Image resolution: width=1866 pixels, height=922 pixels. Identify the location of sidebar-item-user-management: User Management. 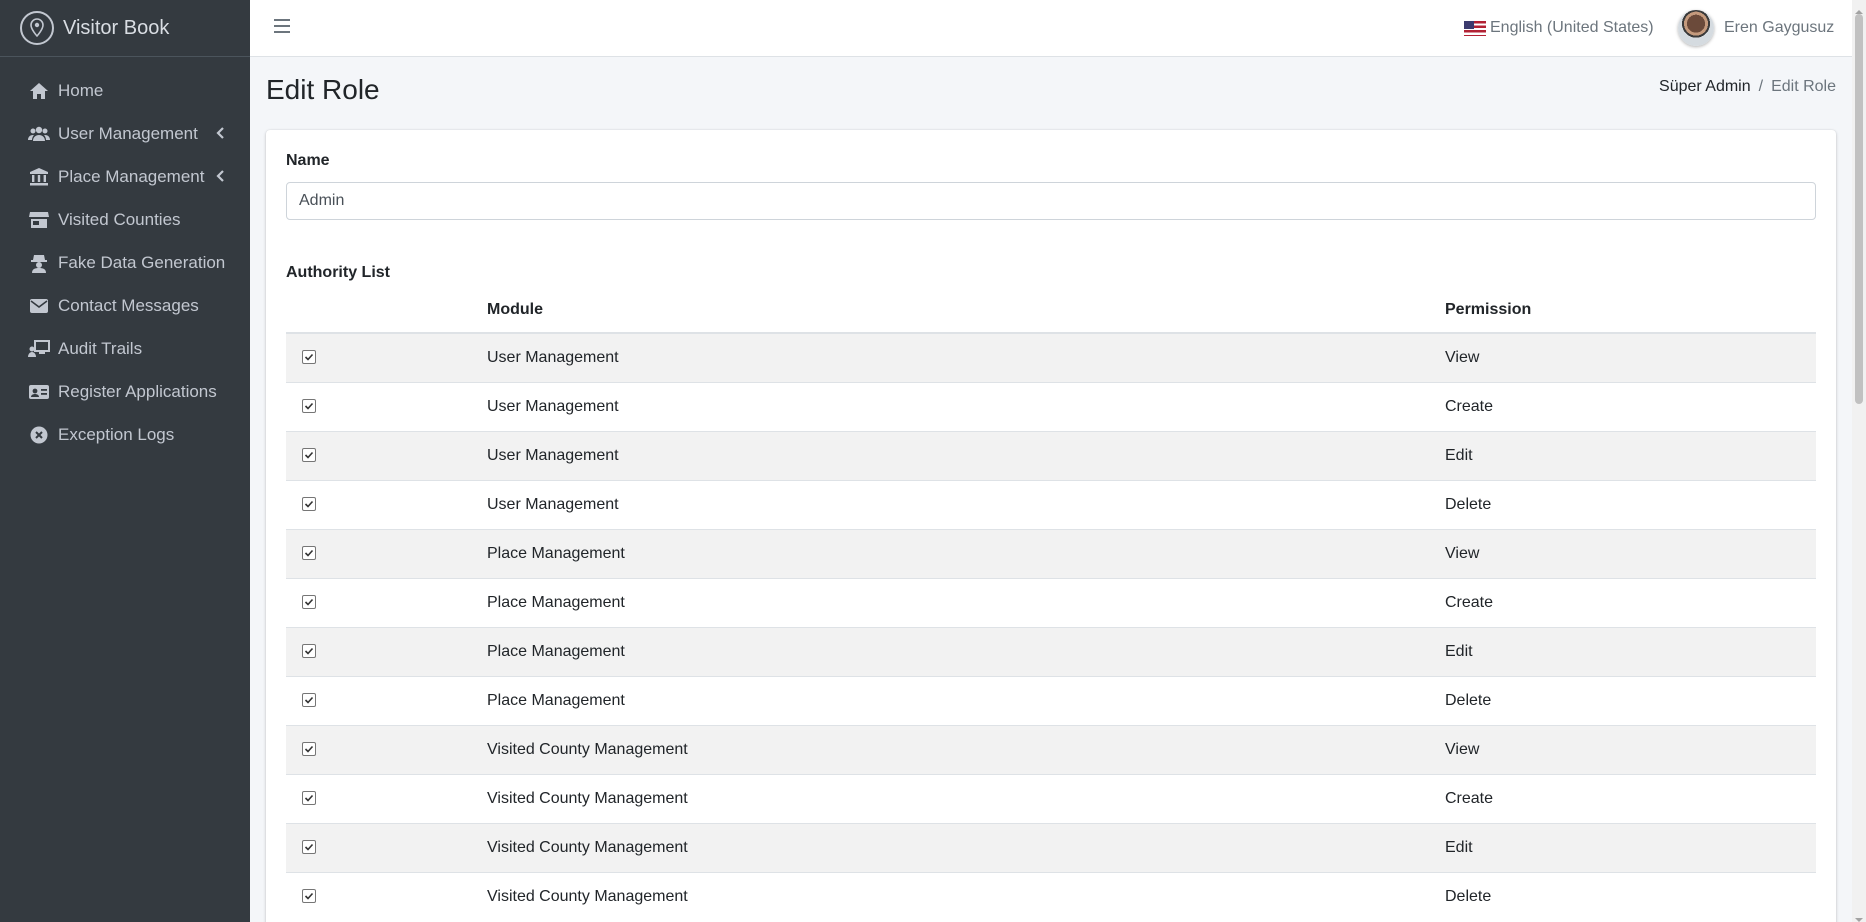
(125, 133).